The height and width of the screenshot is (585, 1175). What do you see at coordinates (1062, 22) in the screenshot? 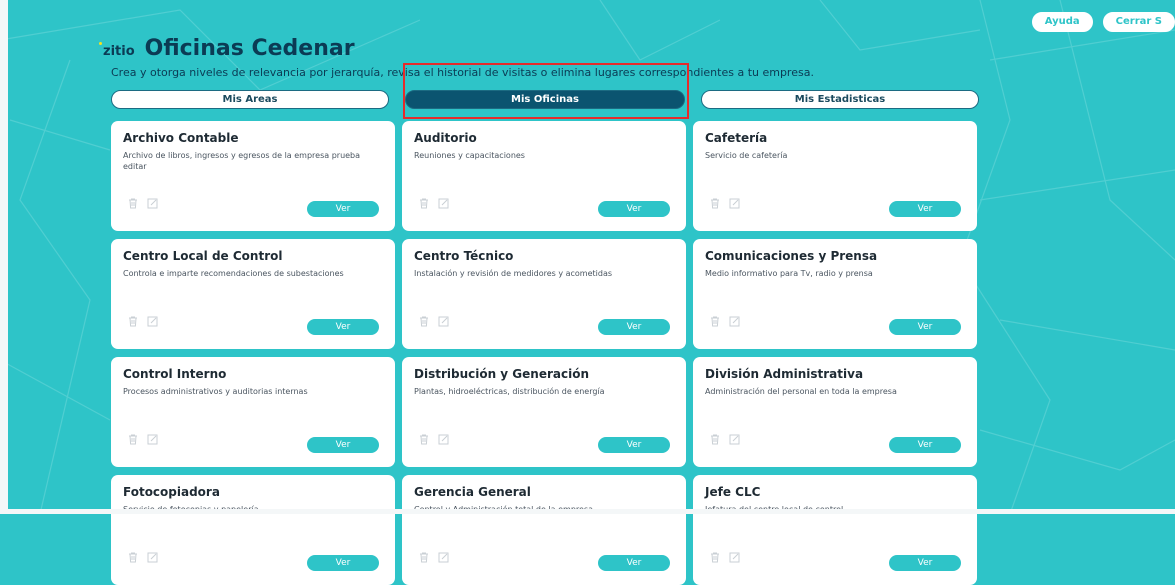
I see `help-button: Ayuda` at bounding box center [1062, 22].